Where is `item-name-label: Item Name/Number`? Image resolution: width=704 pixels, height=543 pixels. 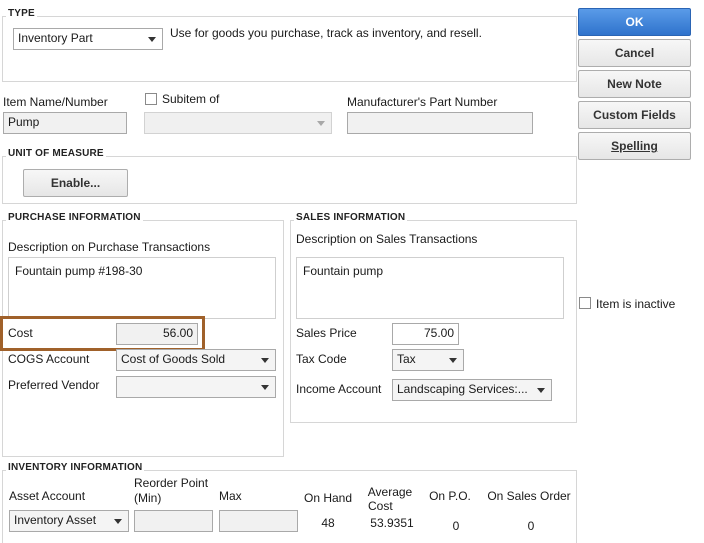
item-name-label: Item Name/Number is located at coordinates (55, 102).